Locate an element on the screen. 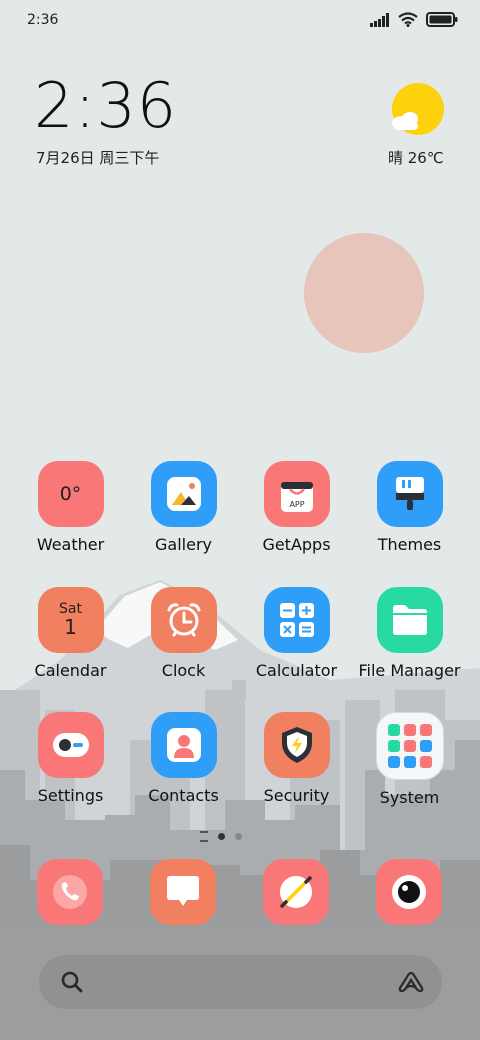  clock-icon is located at coordinates (183, 620).